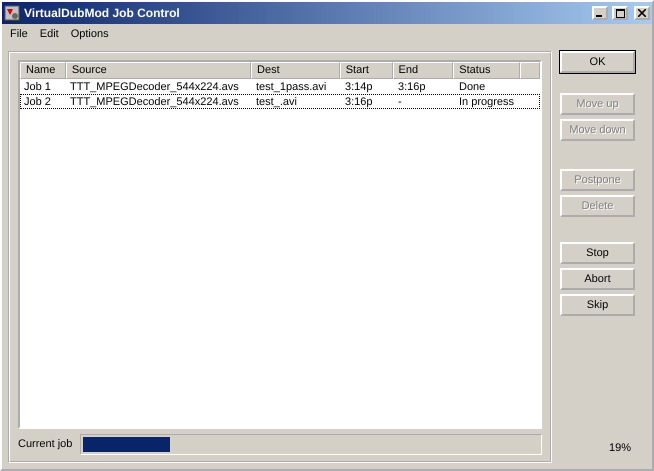 This screenshot has width=654, height=471. I want to click on column-header: Dest, so click(295, 70).